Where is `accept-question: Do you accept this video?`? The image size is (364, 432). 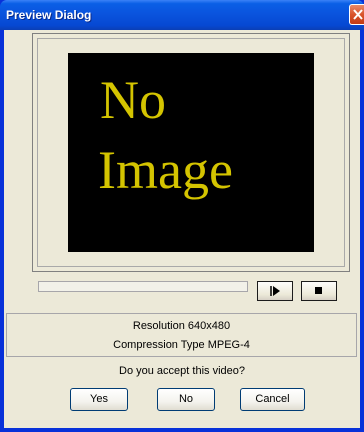 accept-question: Do you accept this video? is located at coordinates (182, 371).